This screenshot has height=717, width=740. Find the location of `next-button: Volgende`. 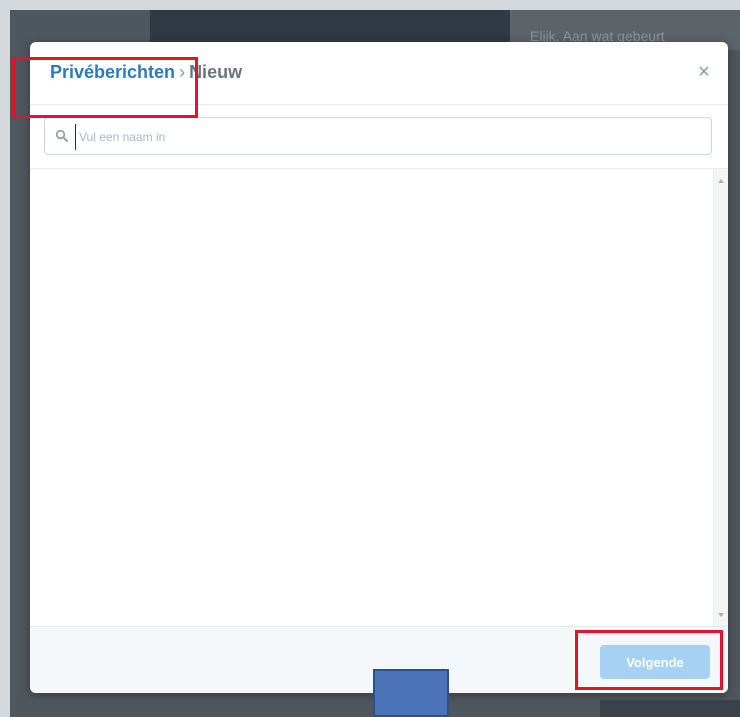

next-button: Volgende is located at coordinates (655, 662).